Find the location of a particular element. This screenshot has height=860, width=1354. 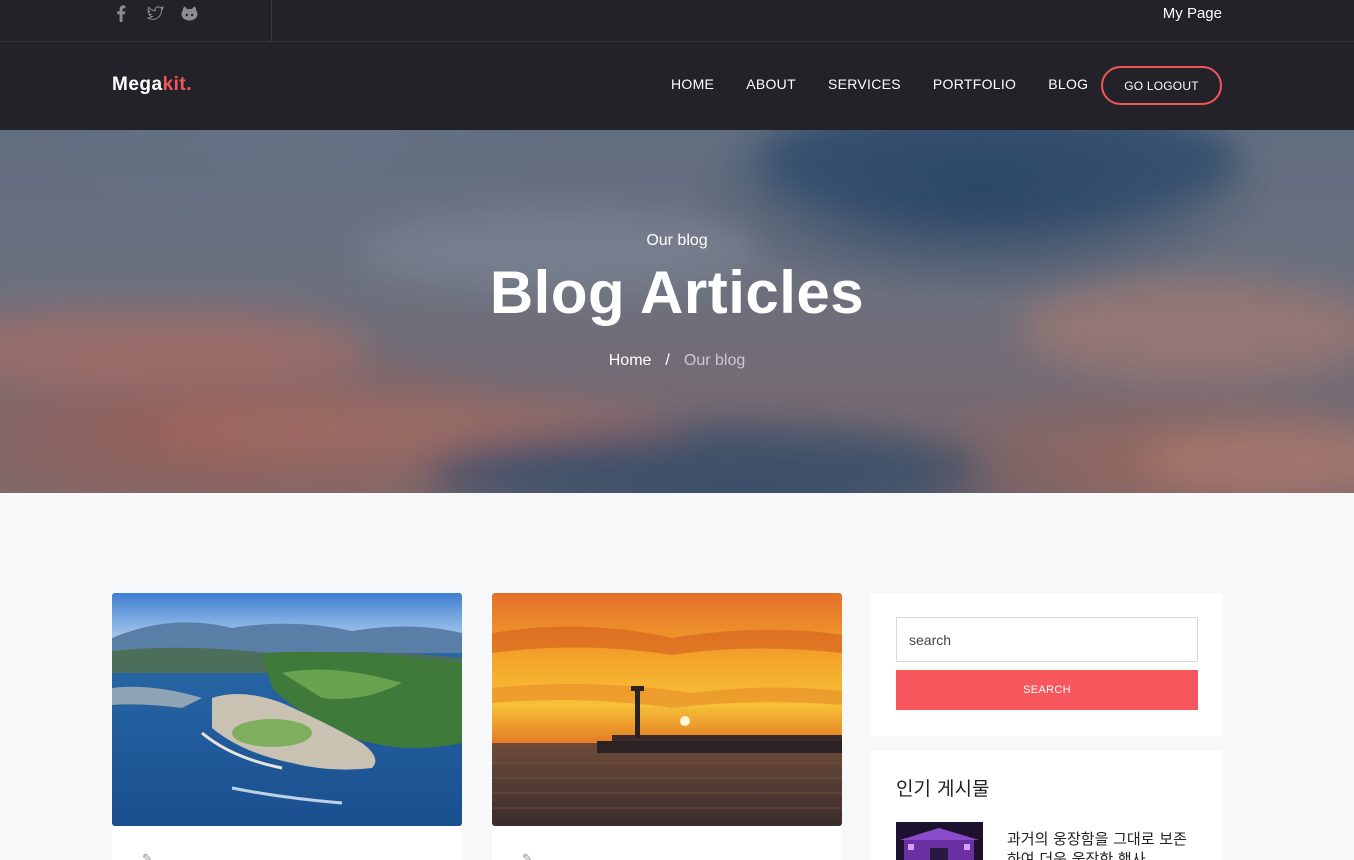

social-links is located at coordinates (155, 13).